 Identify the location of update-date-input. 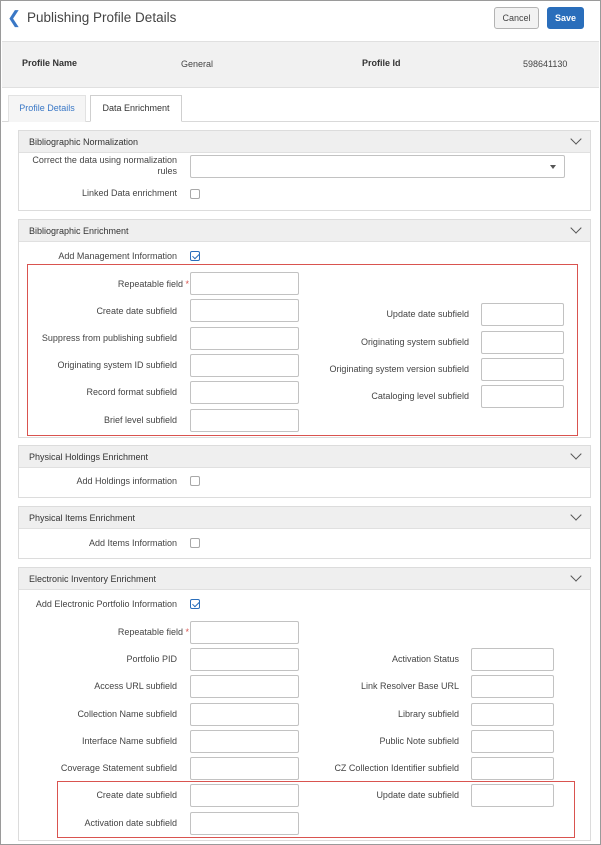
(522, 314).